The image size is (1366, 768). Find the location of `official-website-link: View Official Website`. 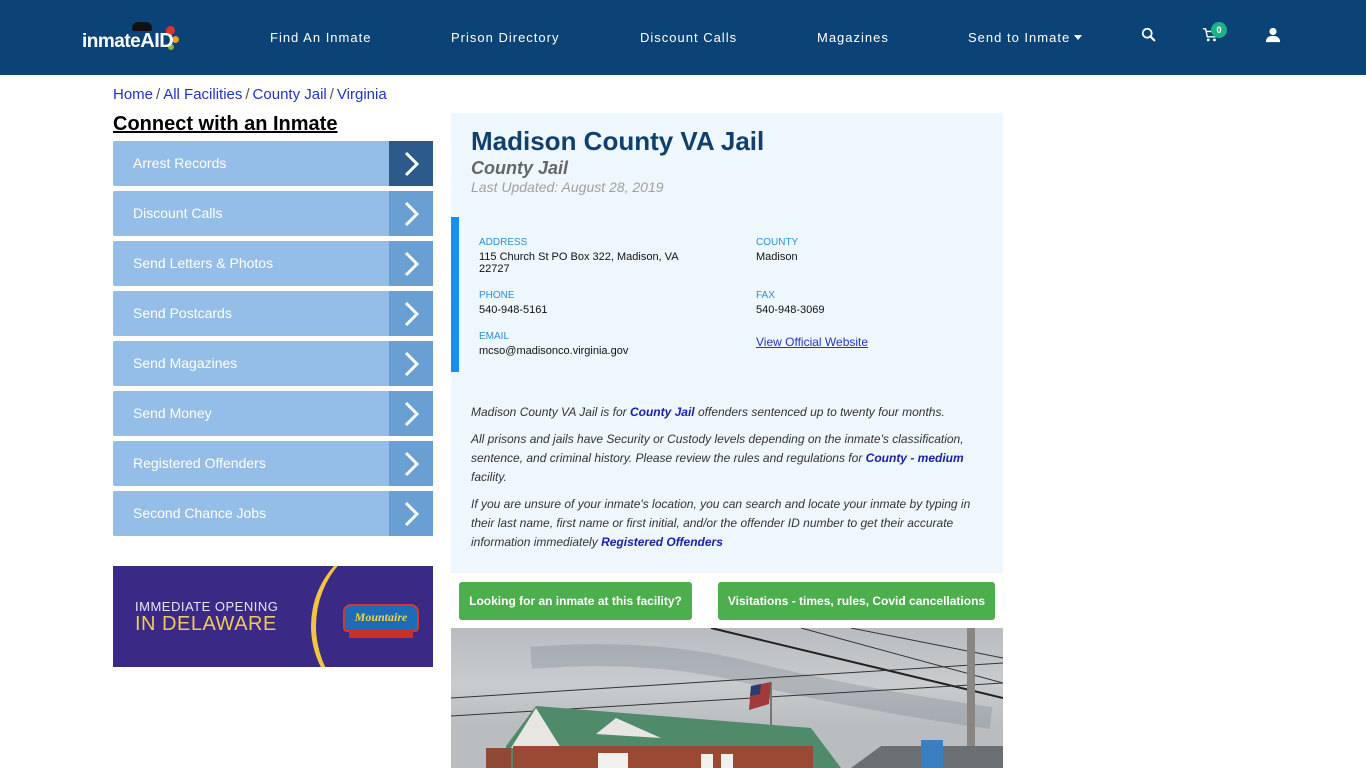

official-website-link: View Official Website is located at coordinates (812, 342).